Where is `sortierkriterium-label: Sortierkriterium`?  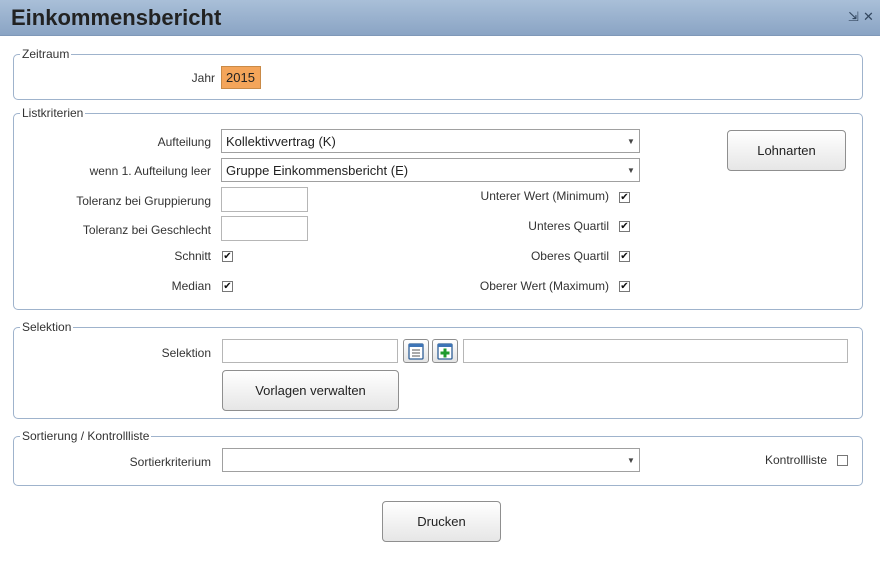
sortierkriterium-label: Sortierkriterium is located at coordinates (170, 462).